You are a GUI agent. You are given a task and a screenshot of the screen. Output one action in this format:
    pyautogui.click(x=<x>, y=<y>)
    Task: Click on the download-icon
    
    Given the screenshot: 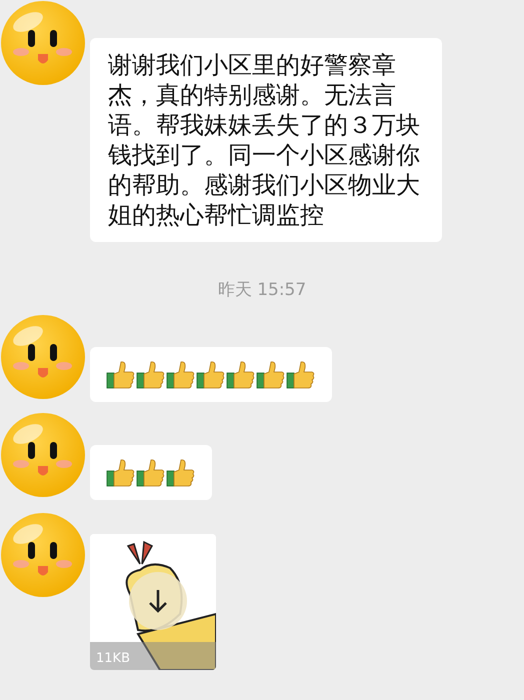 What is the action you would take?
    pyautogui.click(x=158, y=601)
    